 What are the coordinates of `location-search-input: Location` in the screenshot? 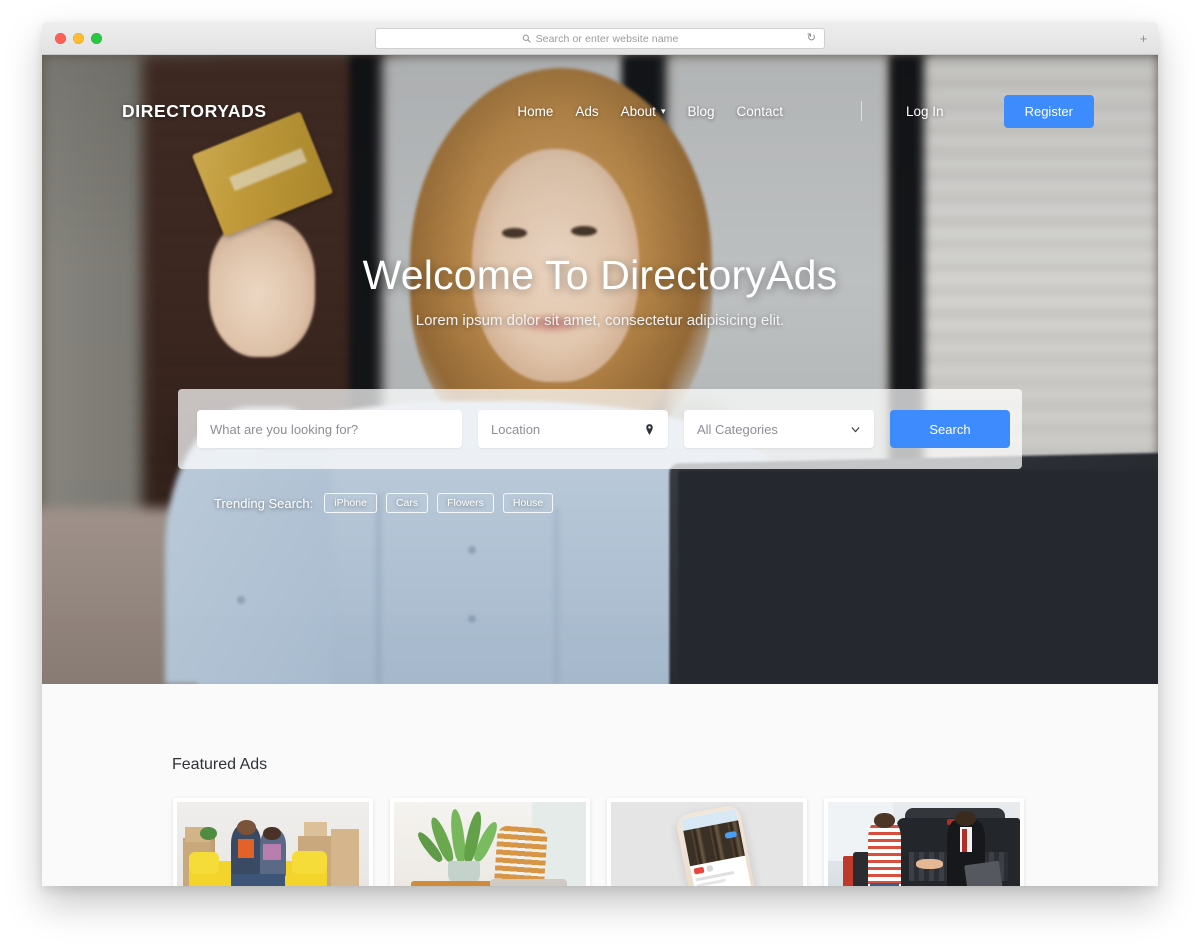 It's located at (573, 429).